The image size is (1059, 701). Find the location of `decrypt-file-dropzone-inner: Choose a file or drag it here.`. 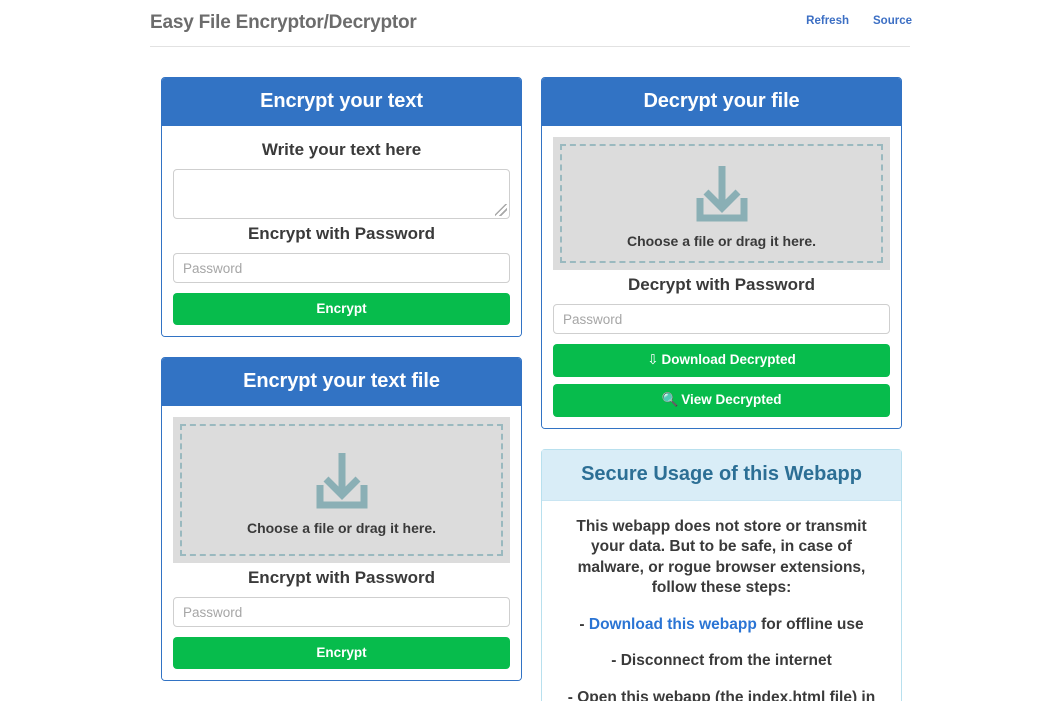

decrypt-file-dropzone-inner: Choose a file or drag it here. is located at coordinates (721, 203).